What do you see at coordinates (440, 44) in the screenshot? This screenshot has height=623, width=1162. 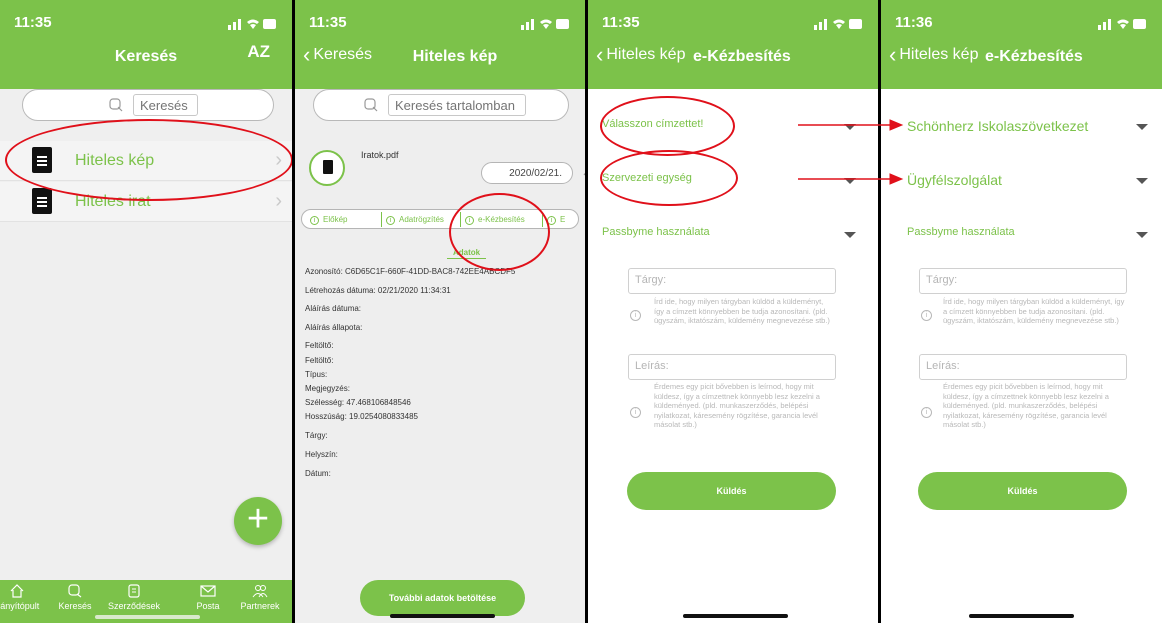 I see `nav-header: 11:35 ‹ Keresés Hiteles kép` at bounding box center [440, 44].